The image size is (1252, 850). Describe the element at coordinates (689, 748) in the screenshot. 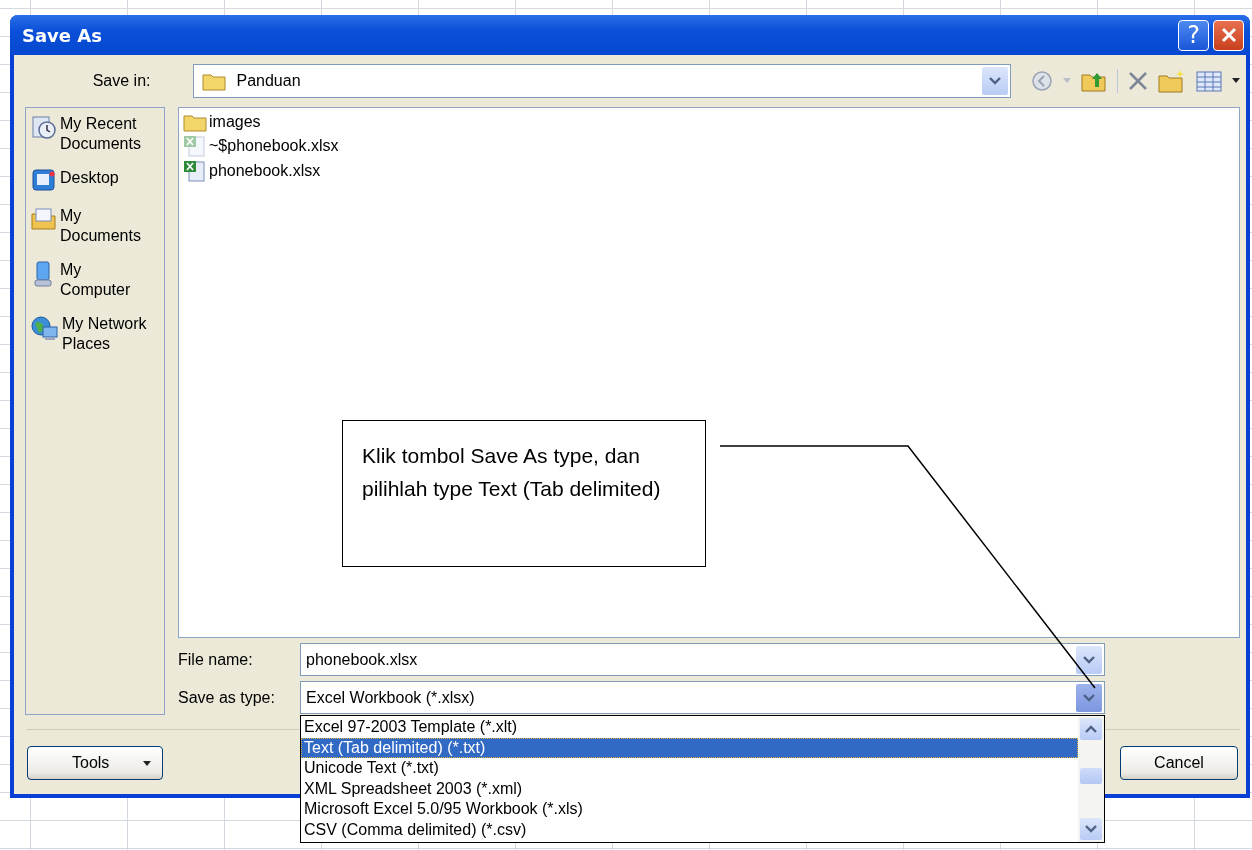

I see `dropdown-option: Text (Tab delimited) (*.txt)` at that location.